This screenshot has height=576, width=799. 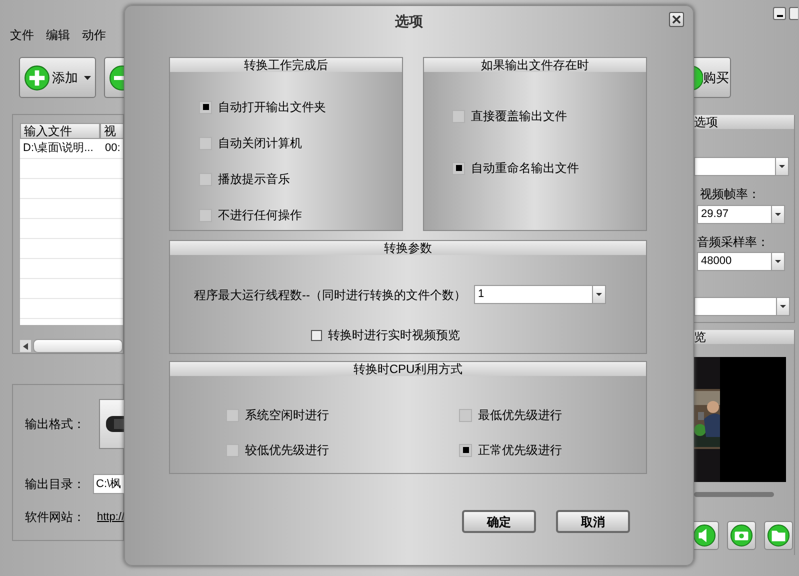 I want to click on camera-icon, so click(x=741, y=535).